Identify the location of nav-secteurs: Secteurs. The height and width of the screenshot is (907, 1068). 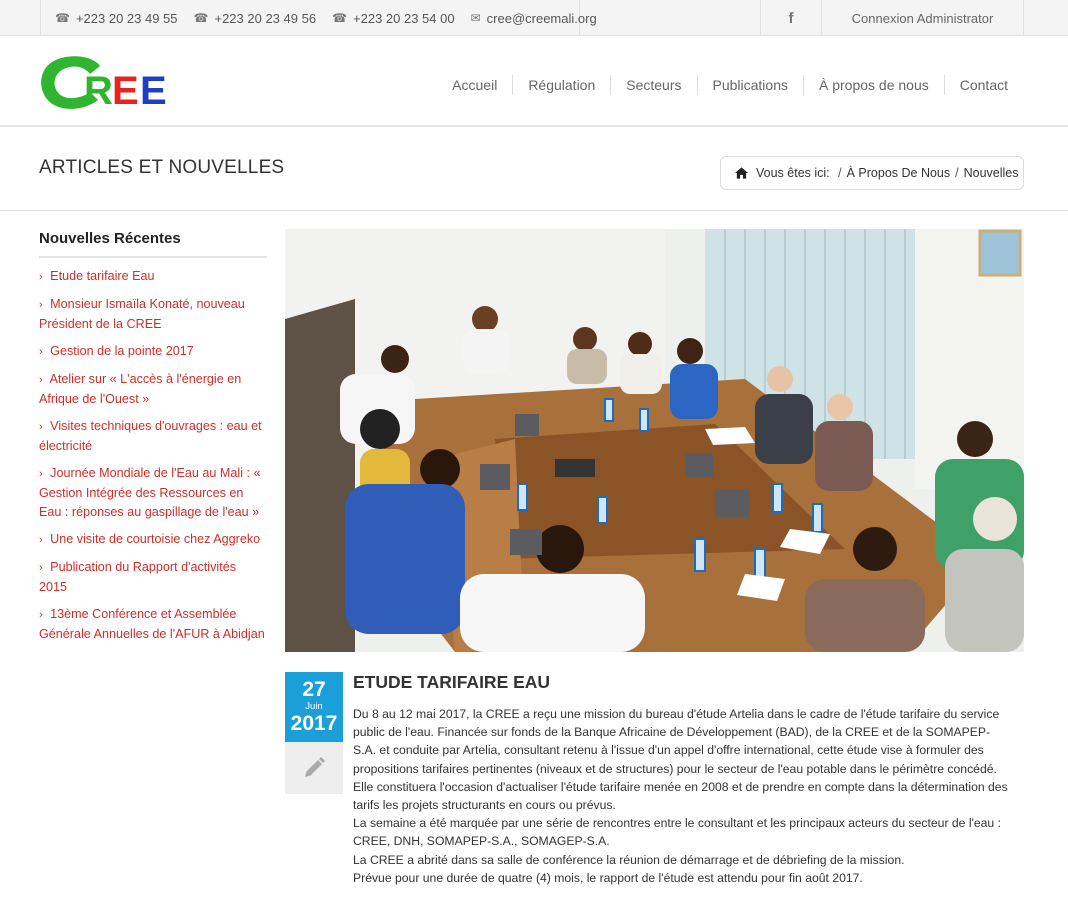
(653, 85).